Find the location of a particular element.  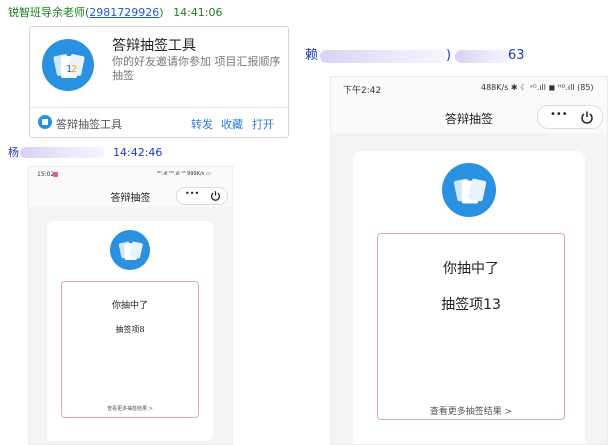

card-description: 你的好友邀请你参加 项目汇报顺序 抽签 is located at coordinates (196, 68).